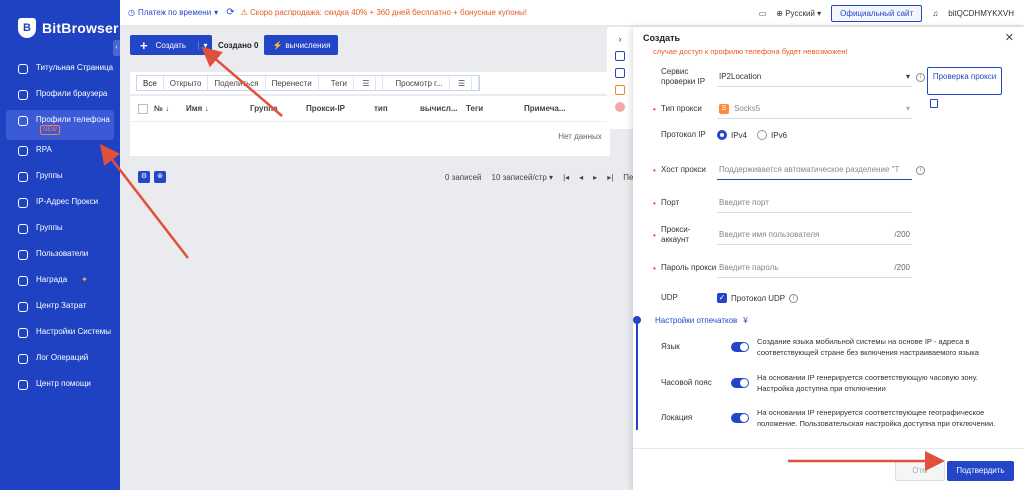 This screenshot has width=1024, height=490. What do you see at coordinates (701, 320) in the screenshot?
I see `fingerprint-section-toggle: Настройки отпечатков ¥` at bounding box center [701, 320].